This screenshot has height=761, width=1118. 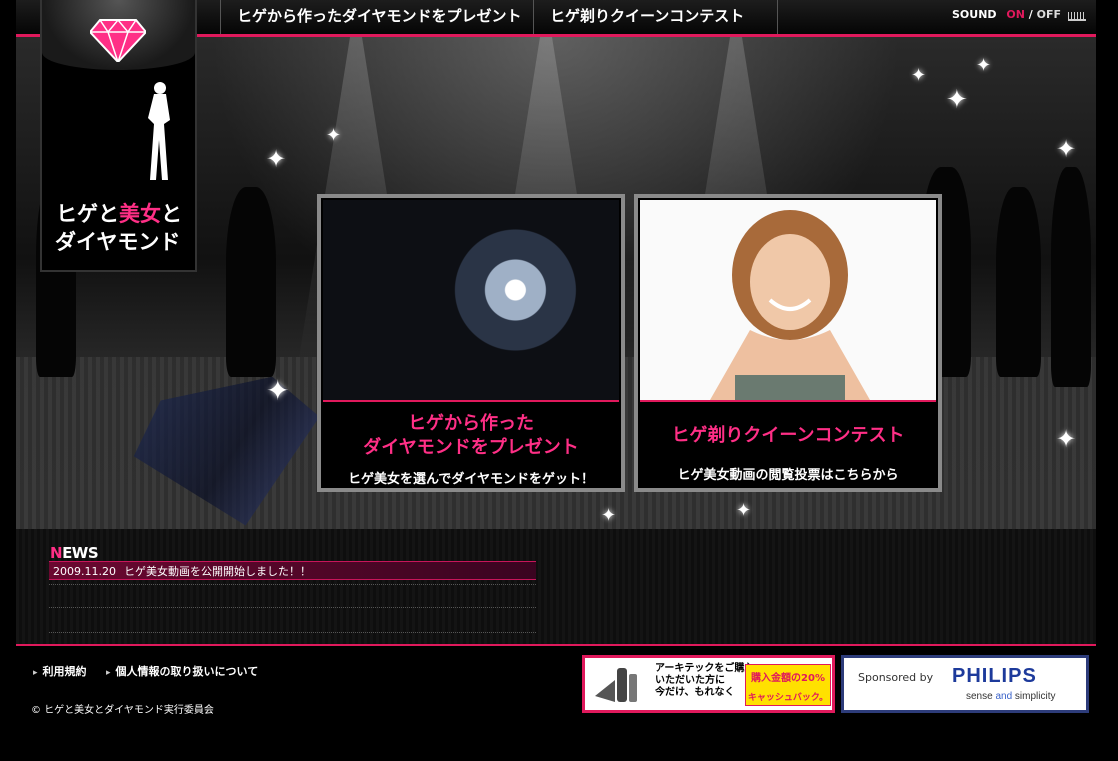 I want to click on news-heading: NEWS, so click(x=74, y=553).